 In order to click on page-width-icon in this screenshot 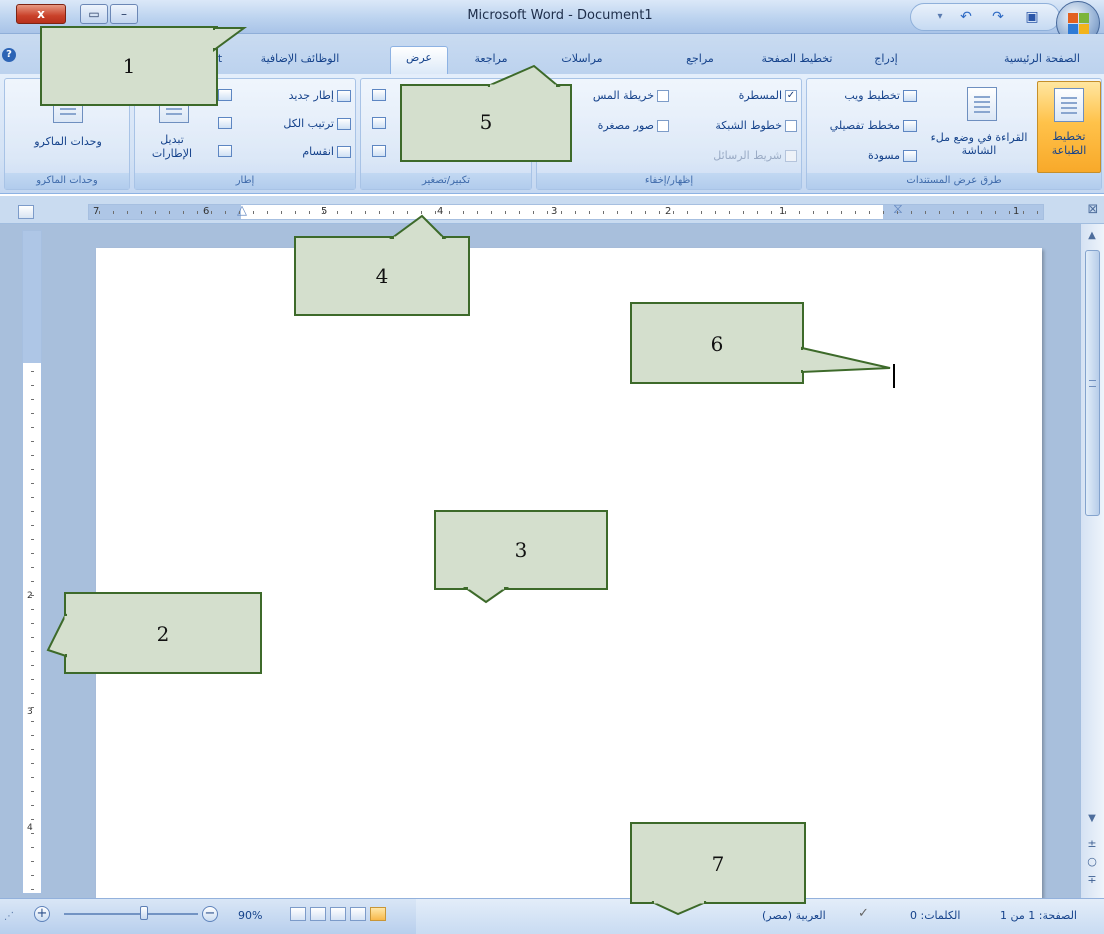, I will do `click(379, 151)`.